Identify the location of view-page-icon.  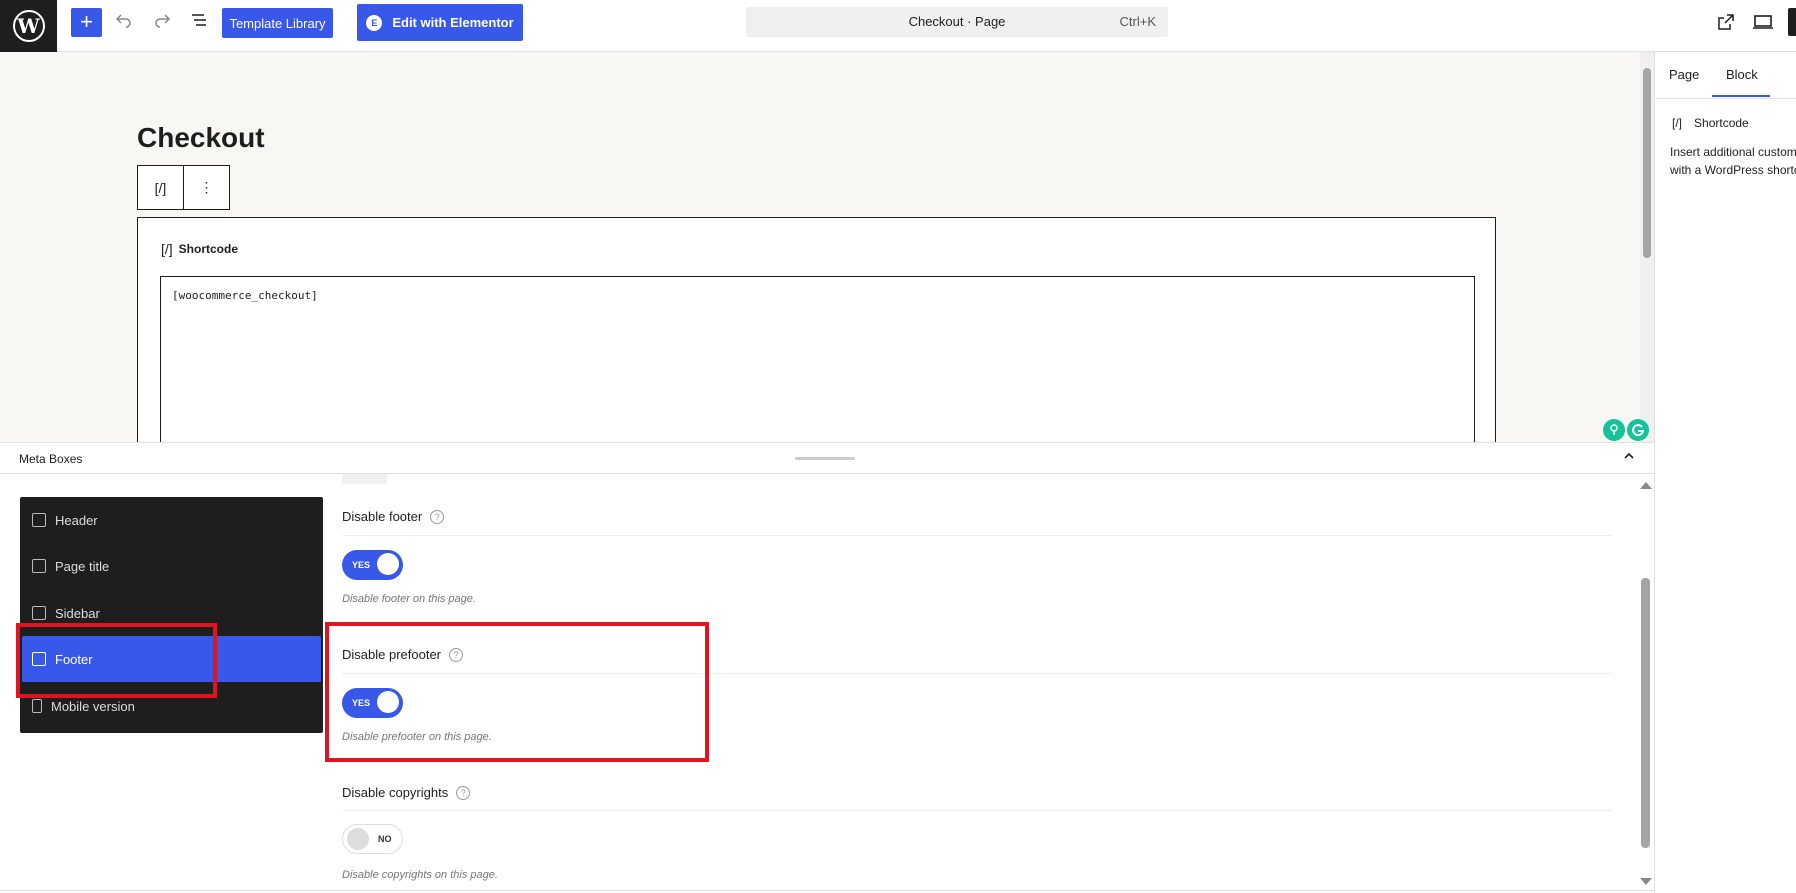
(1727, 23).